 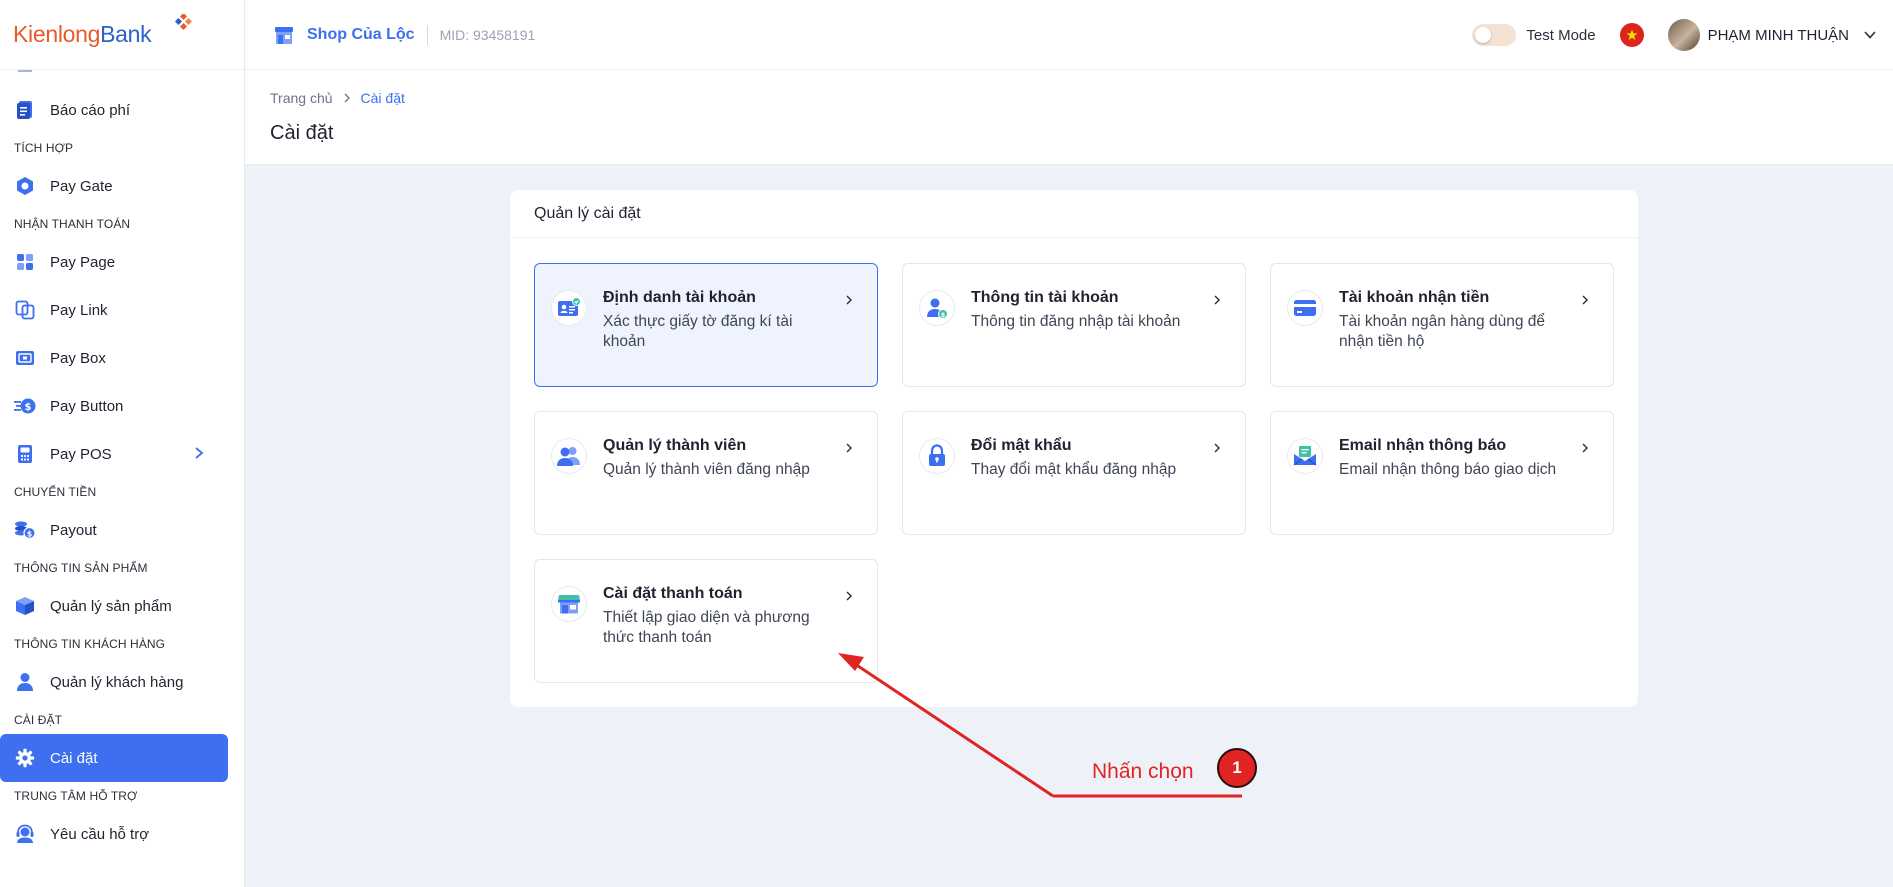 I want to click on shop-name: Shop Của Lộc, so click(x=361, y=34).